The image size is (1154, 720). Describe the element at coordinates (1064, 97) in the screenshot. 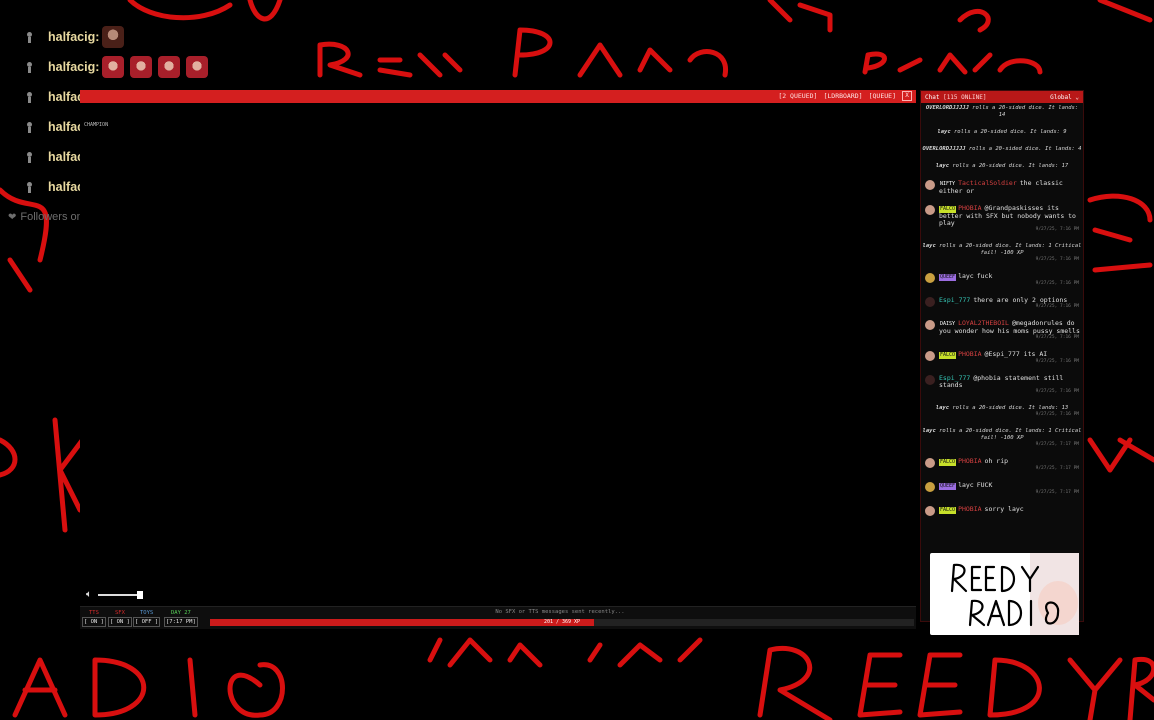

I see `chat-scope-select: Global ⌄` at that location.